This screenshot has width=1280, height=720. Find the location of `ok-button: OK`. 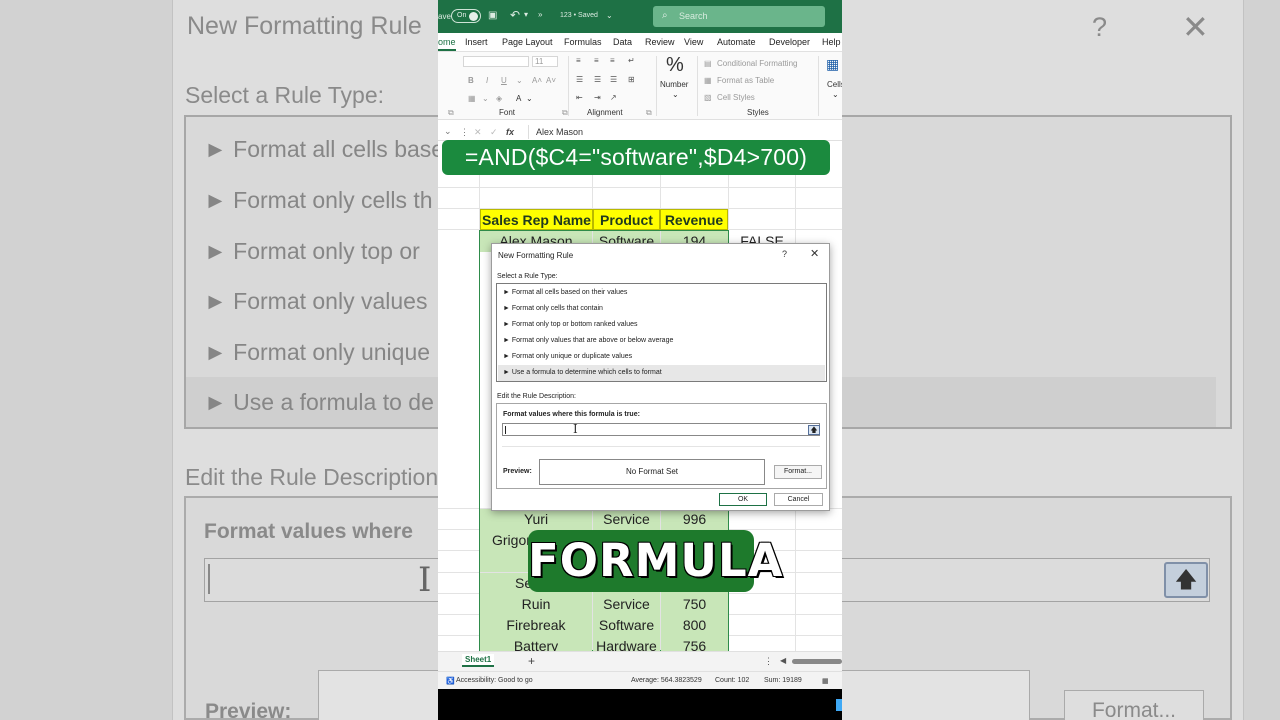

ok-button: OK is located at coordinates (743, 499).